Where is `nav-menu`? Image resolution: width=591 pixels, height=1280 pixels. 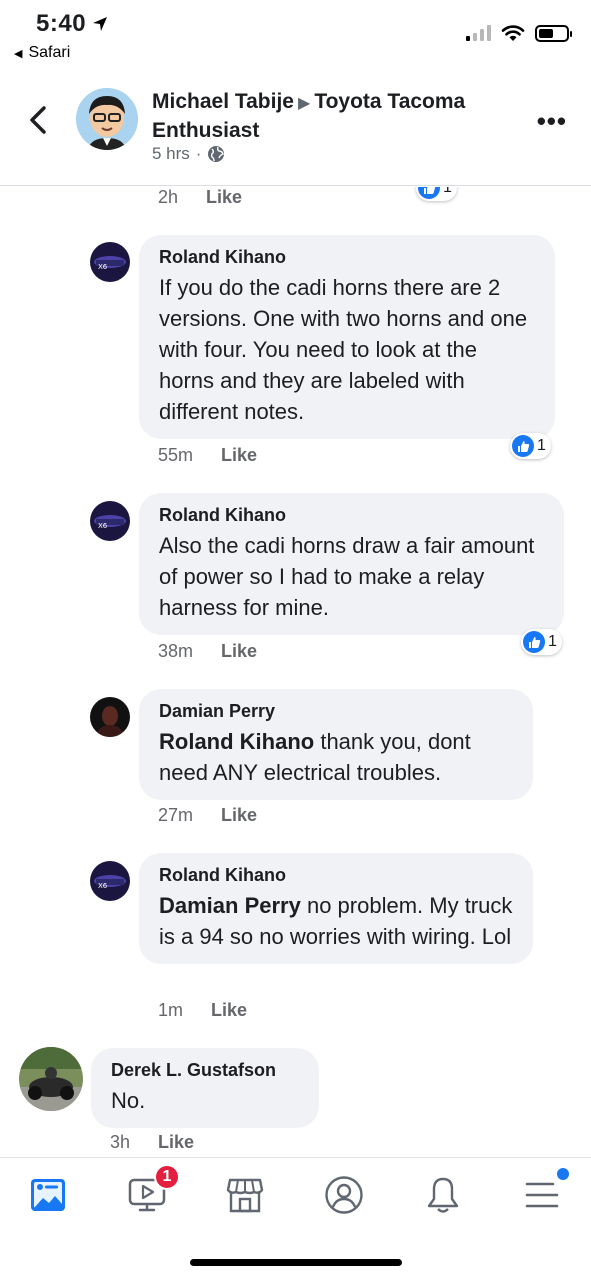 nav-menu is located at coordinates (544, 1193).